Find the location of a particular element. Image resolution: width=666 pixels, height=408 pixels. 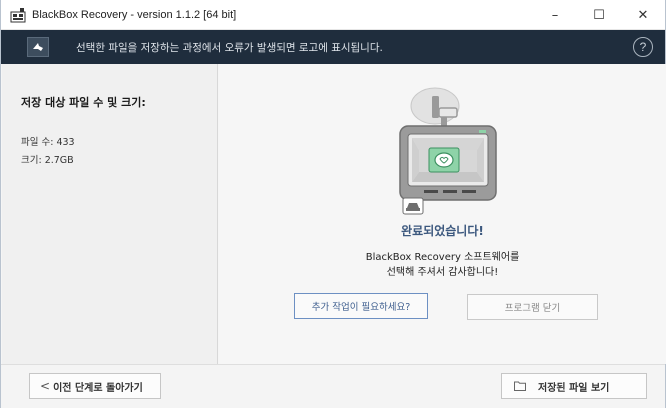

close-button: ✕ is located at coordinates (643, 15).